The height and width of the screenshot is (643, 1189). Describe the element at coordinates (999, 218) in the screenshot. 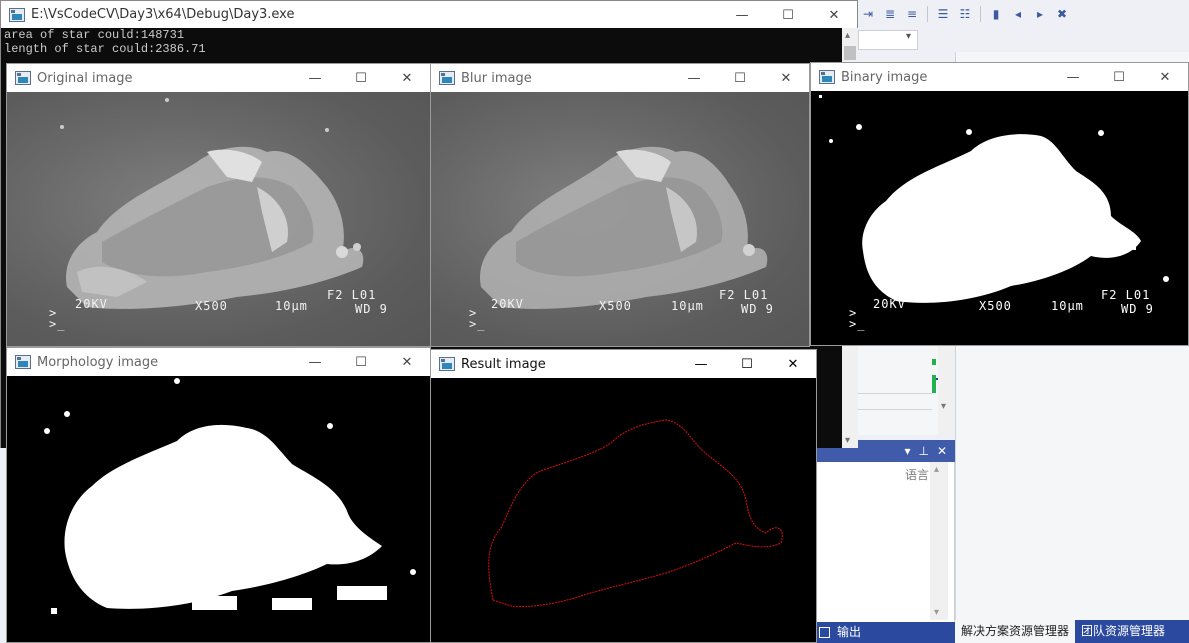

I see `binary-image: F2 L01 20KV X500 10μm WD 9 > >_` at that location.